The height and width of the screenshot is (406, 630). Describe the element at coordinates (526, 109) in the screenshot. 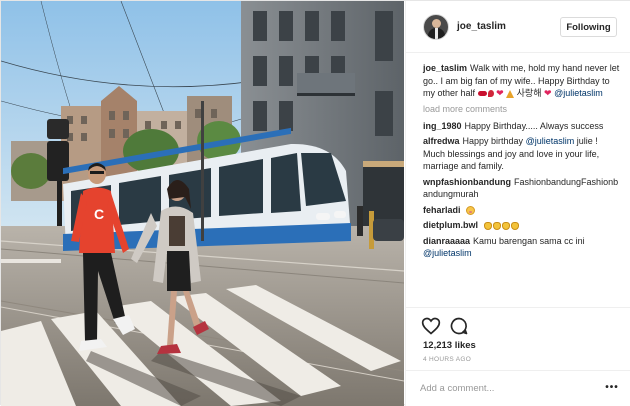

I see `load-more-comments-link: load more comments` at that location.